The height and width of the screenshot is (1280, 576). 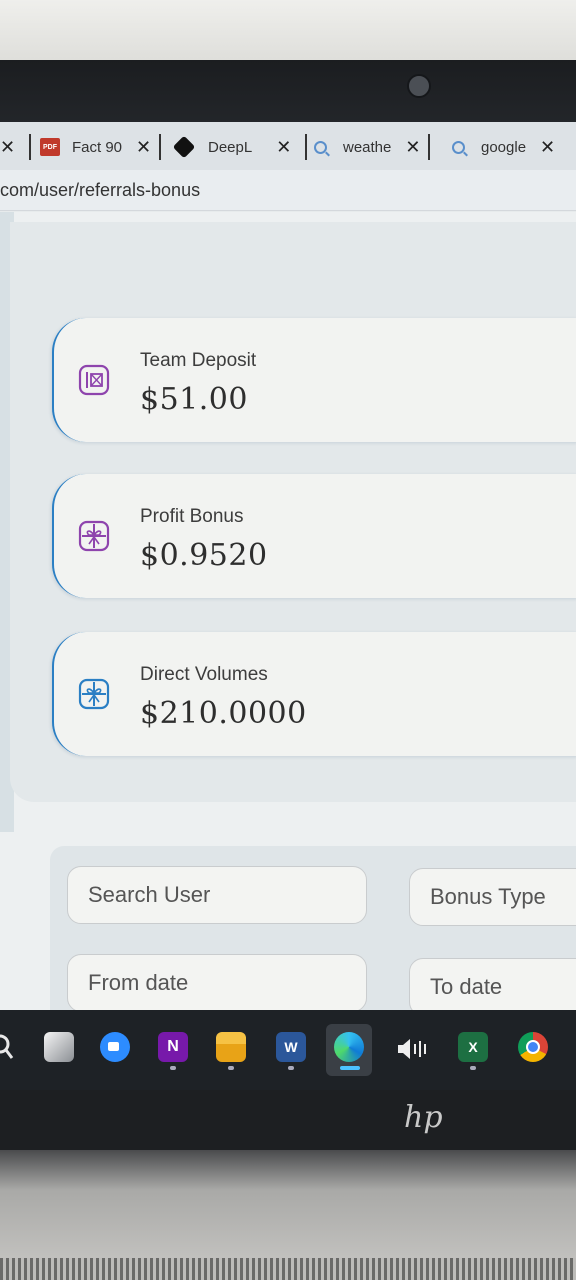 What do you see at coordinates (314, 694) in the screenshot?
I see `stat-card-direct-volumes: Direct Volumes $210.0000` at bounding box center [314, 694].